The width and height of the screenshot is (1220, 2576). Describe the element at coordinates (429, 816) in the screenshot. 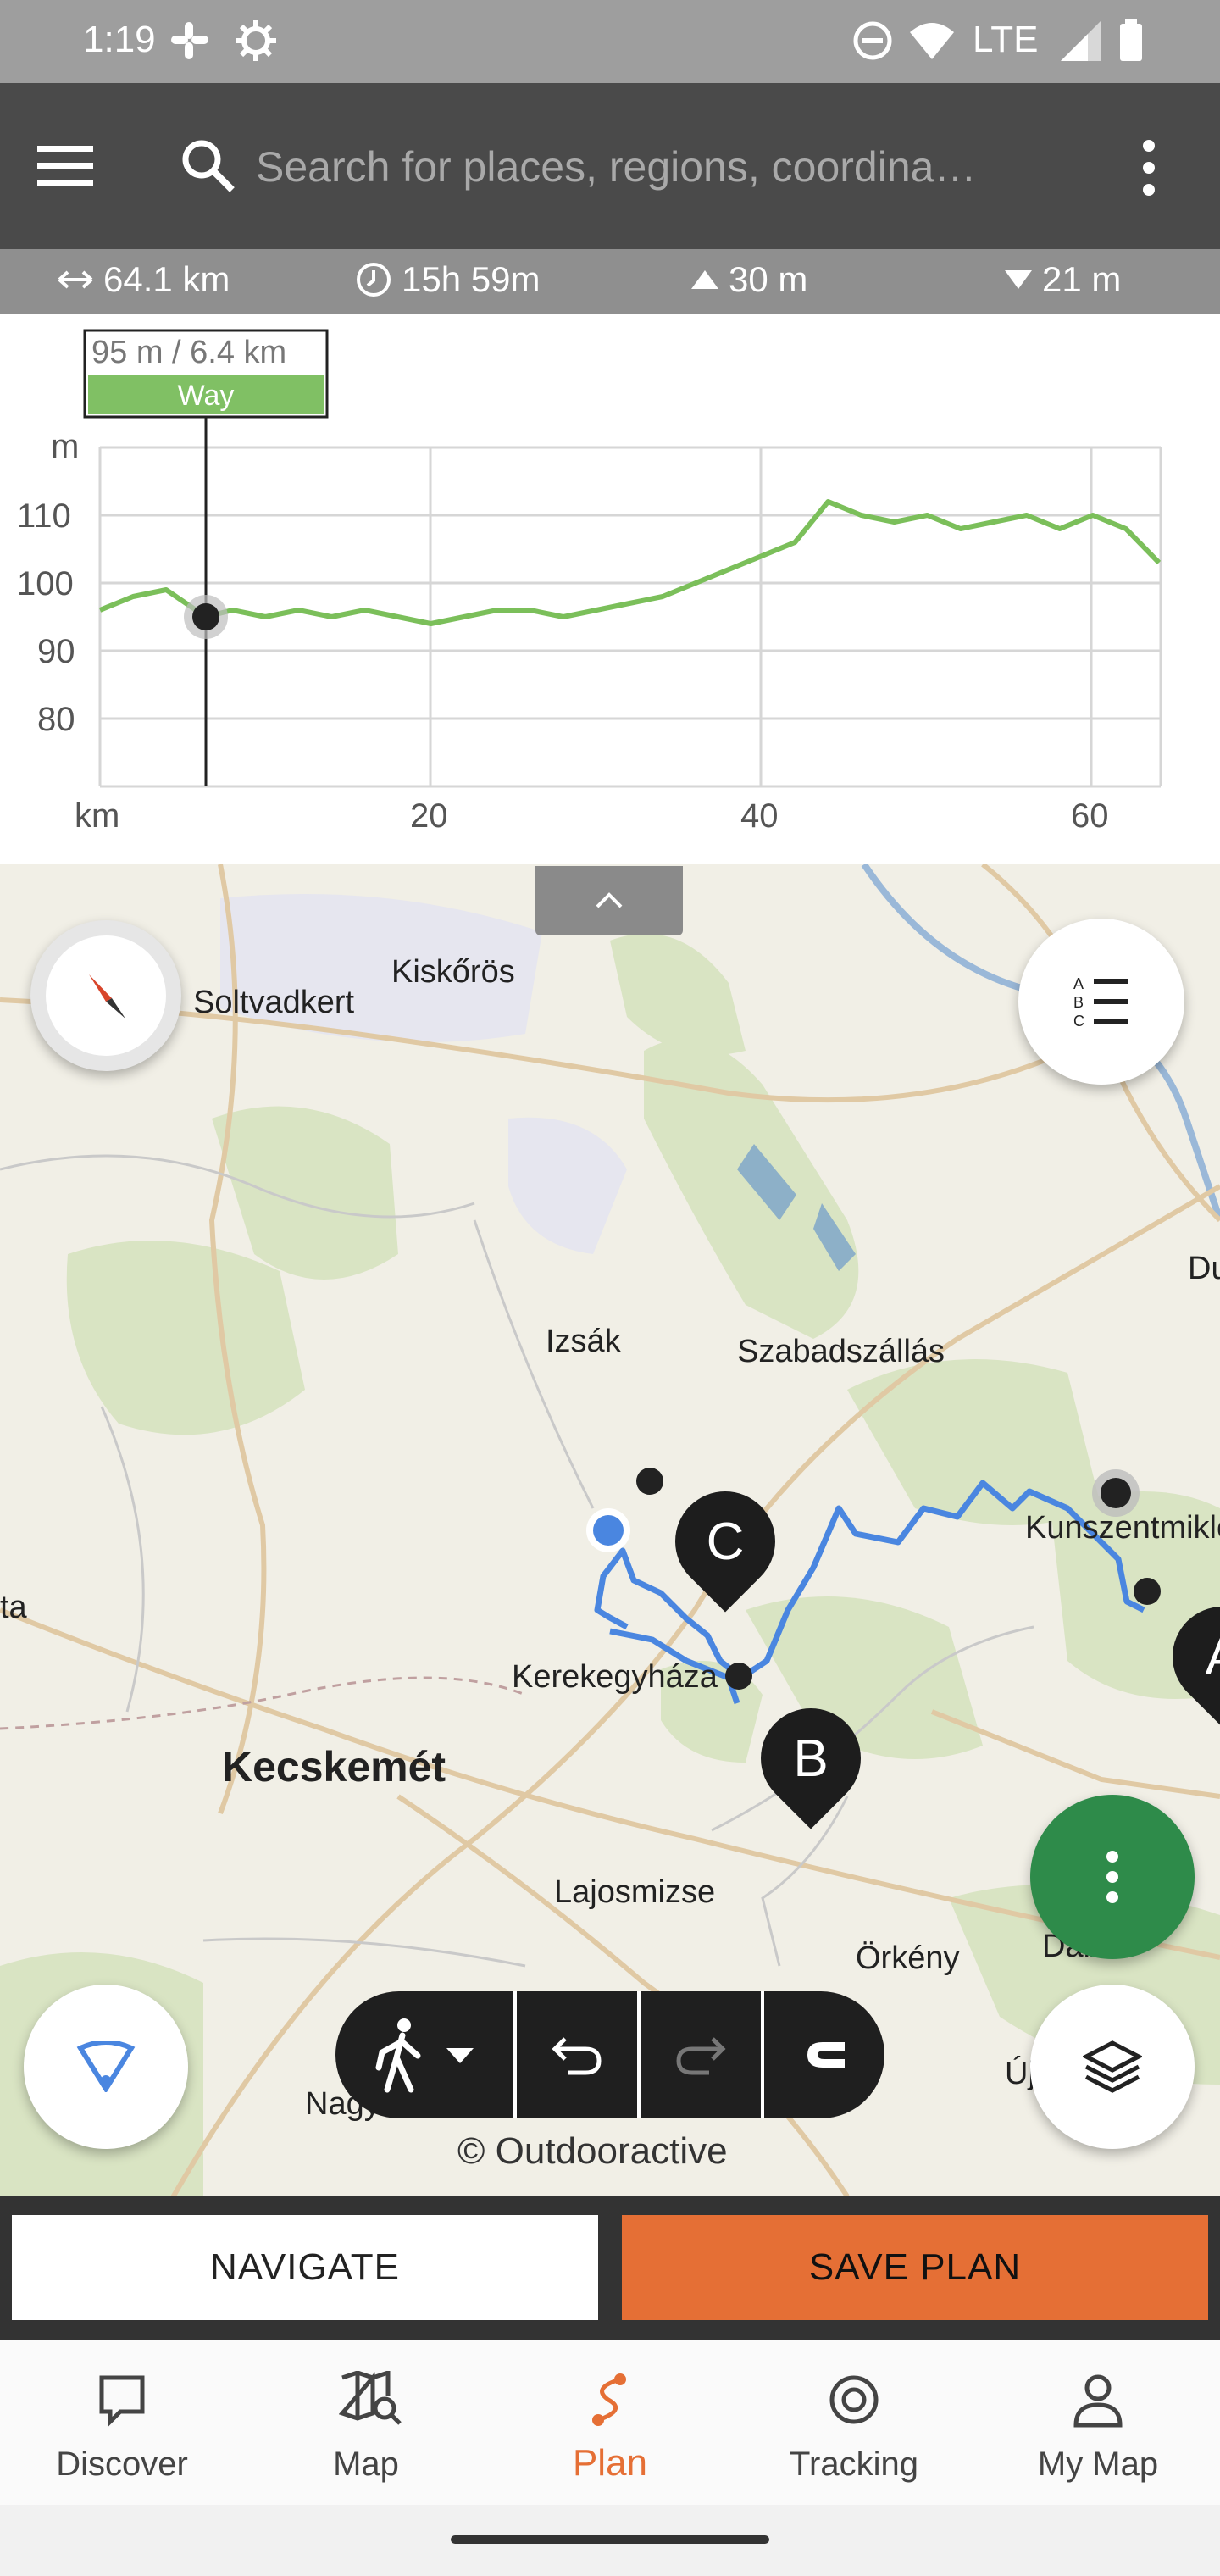

I see `x-tick-label: 20` at that location.